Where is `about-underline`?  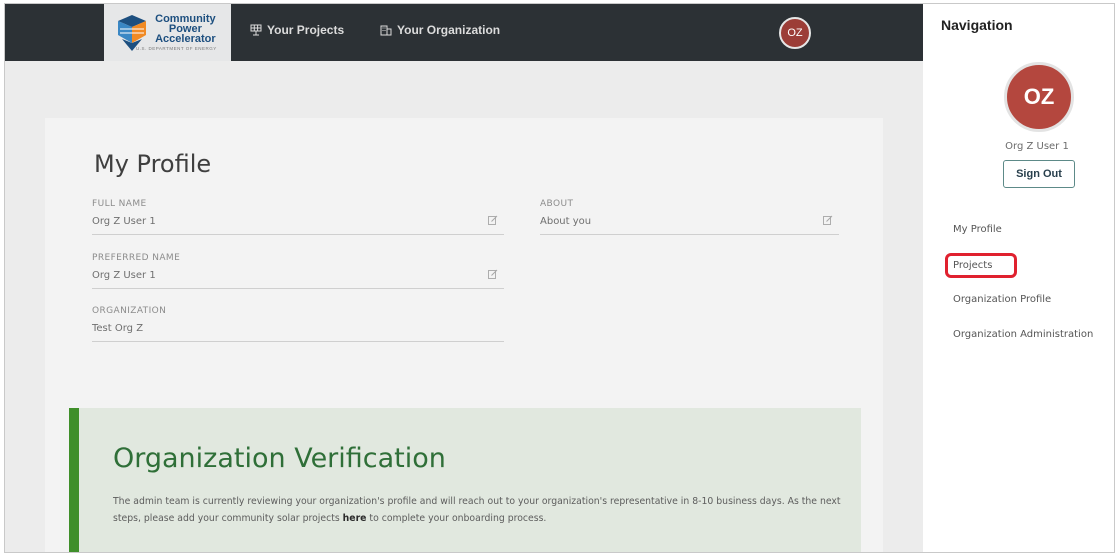
about-underline is located at coordinates (689, 234).